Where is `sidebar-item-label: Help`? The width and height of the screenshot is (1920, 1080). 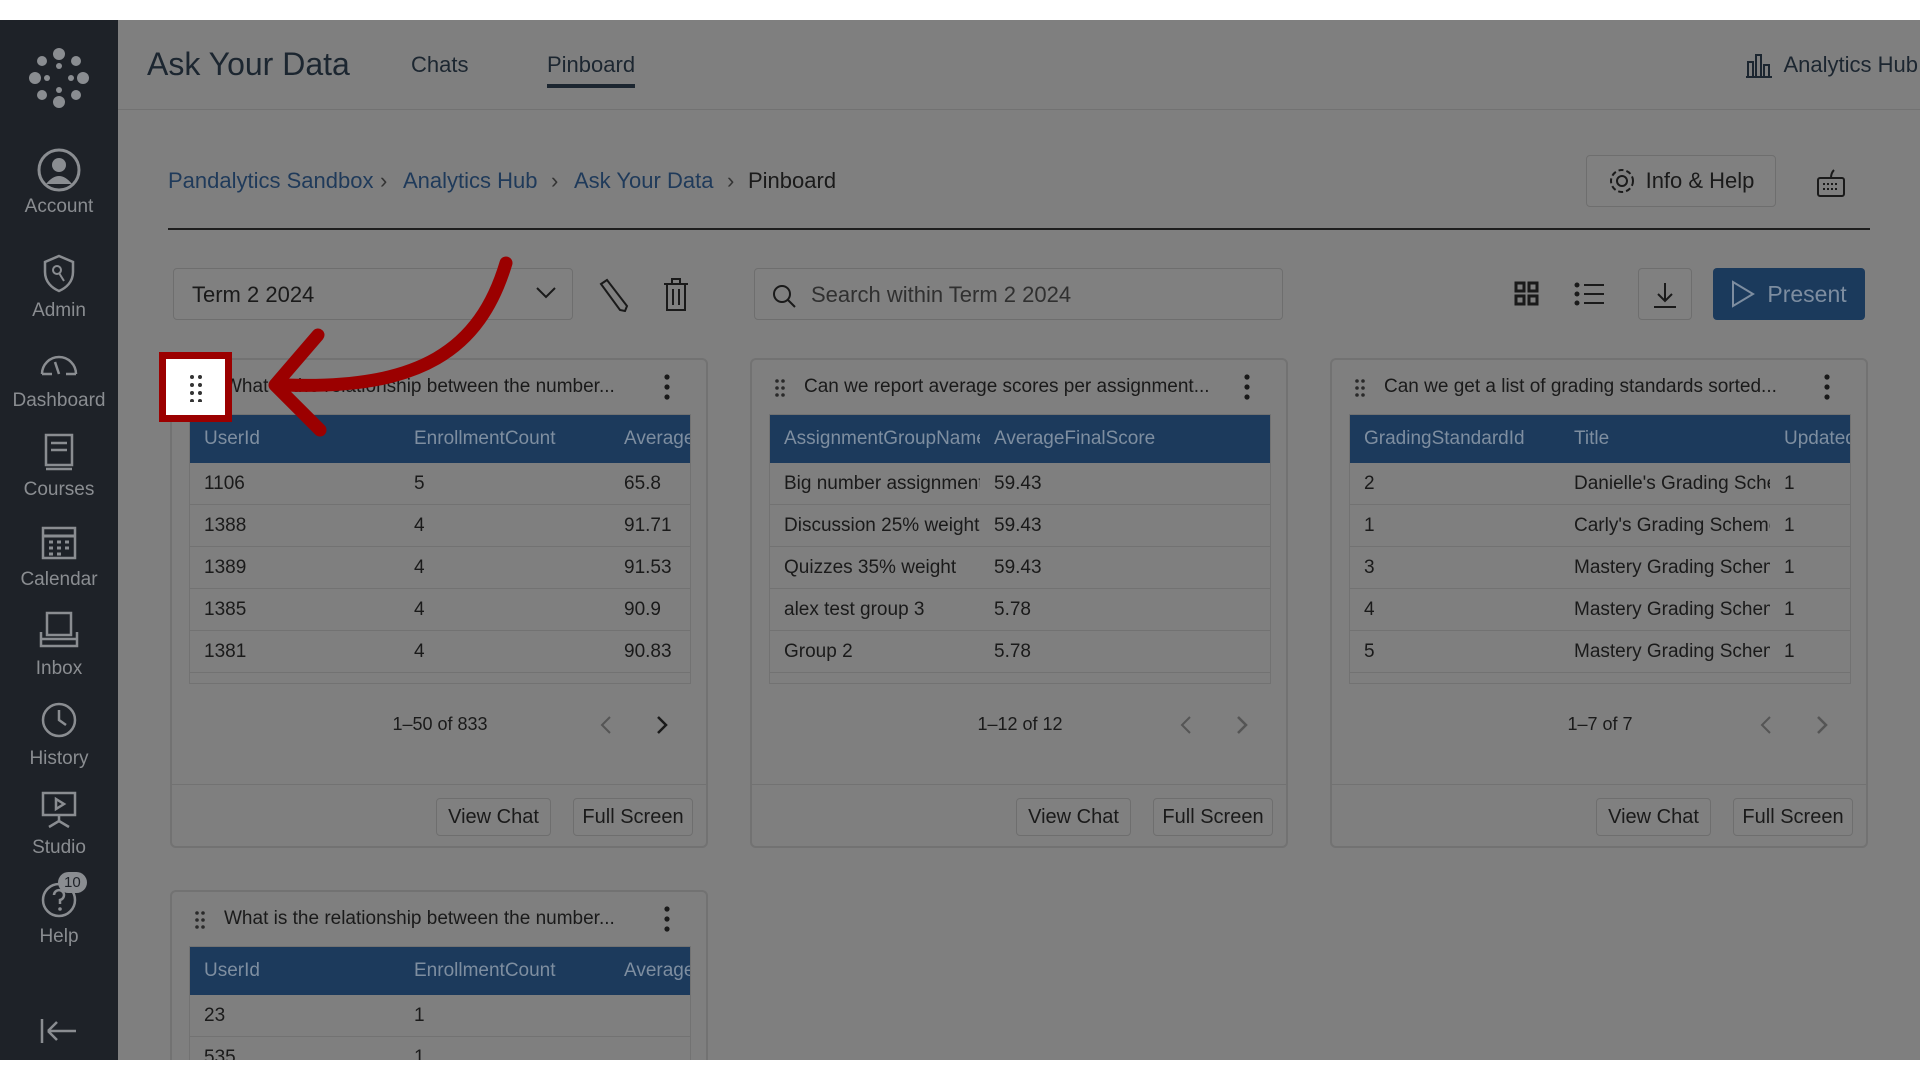
sidebar-item-label: Help is located at coordinates (59, 936).